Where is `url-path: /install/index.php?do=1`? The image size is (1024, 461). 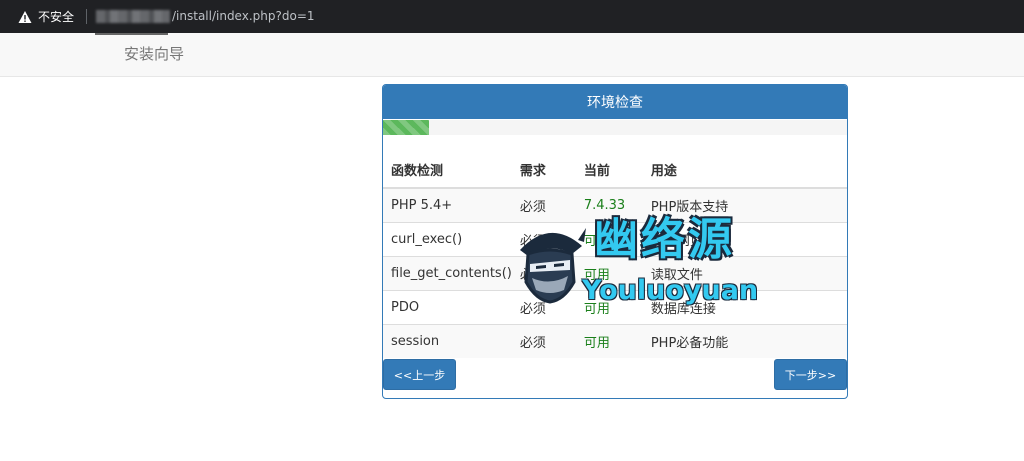
url-path: /install/index.php?do=1 is located at coordinates (243, 16).